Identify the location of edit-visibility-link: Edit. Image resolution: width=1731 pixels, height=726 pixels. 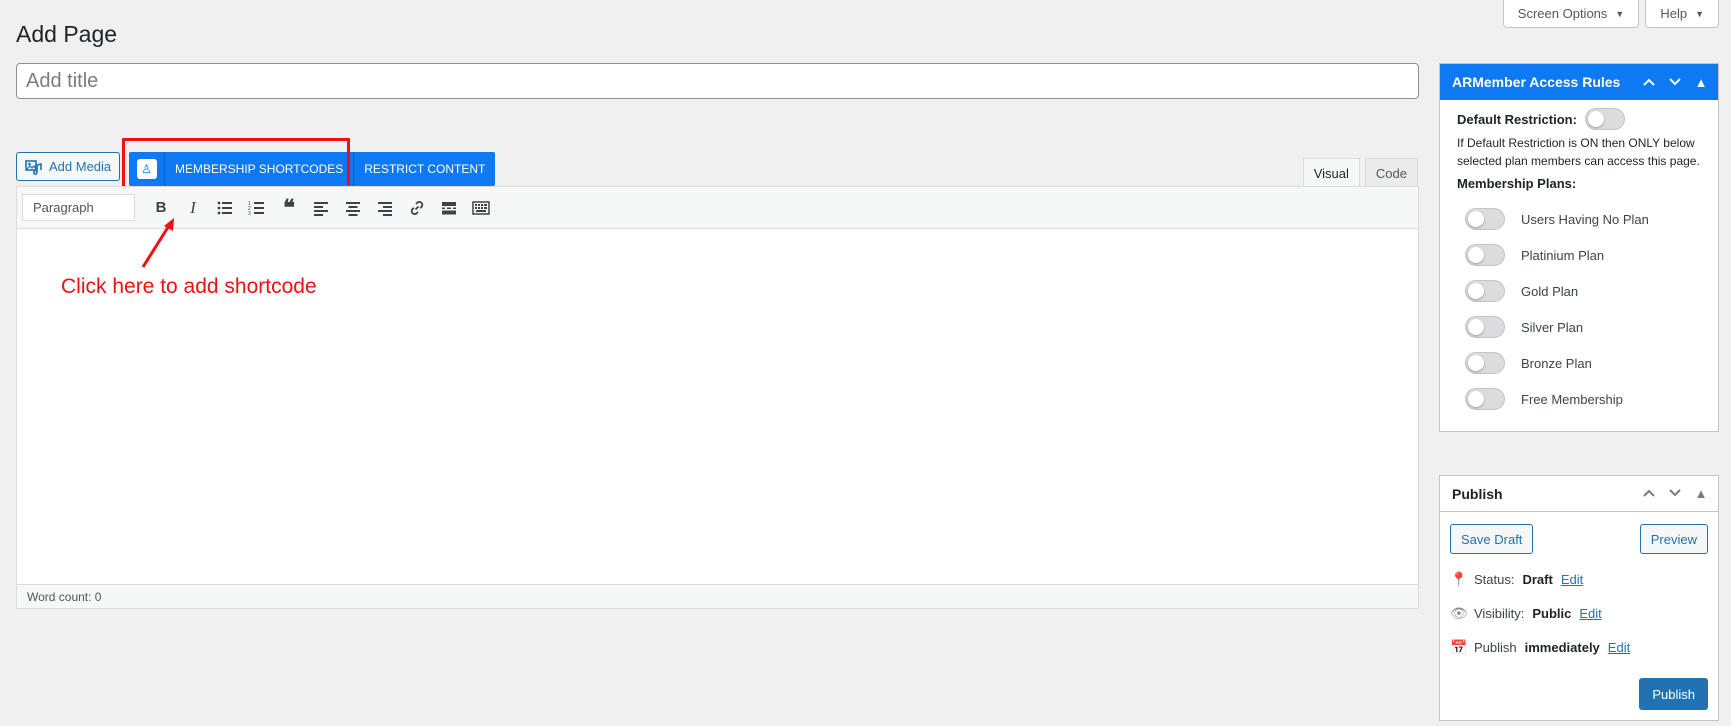
(1590, 613).